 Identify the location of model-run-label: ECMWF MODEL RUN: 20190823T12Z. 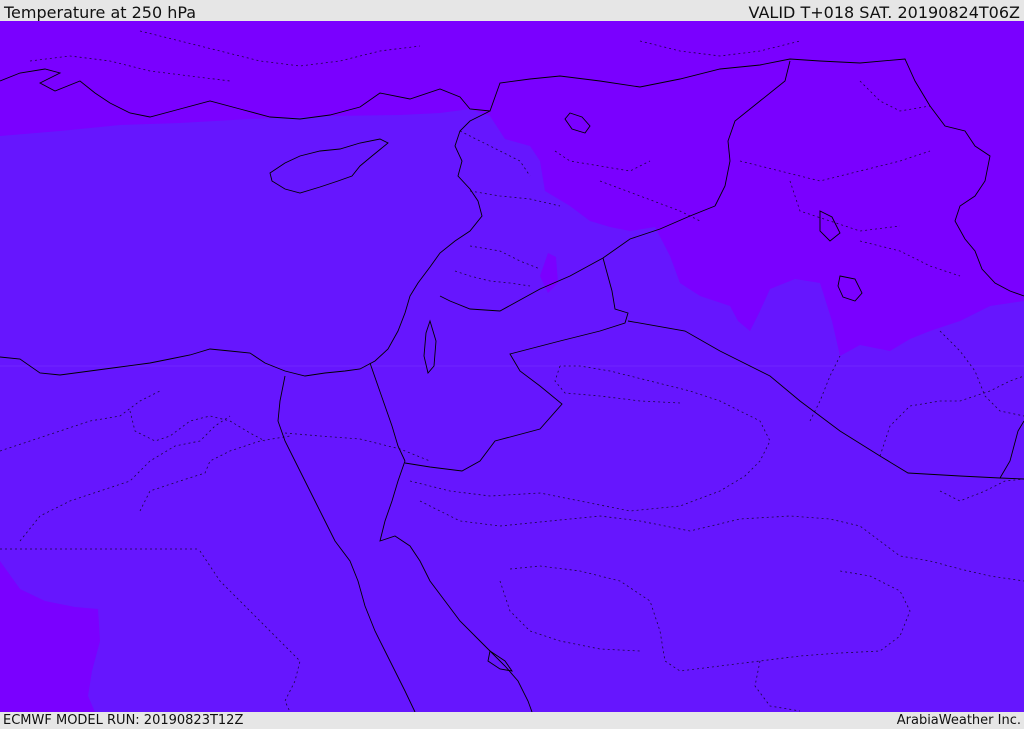
(123, 720).